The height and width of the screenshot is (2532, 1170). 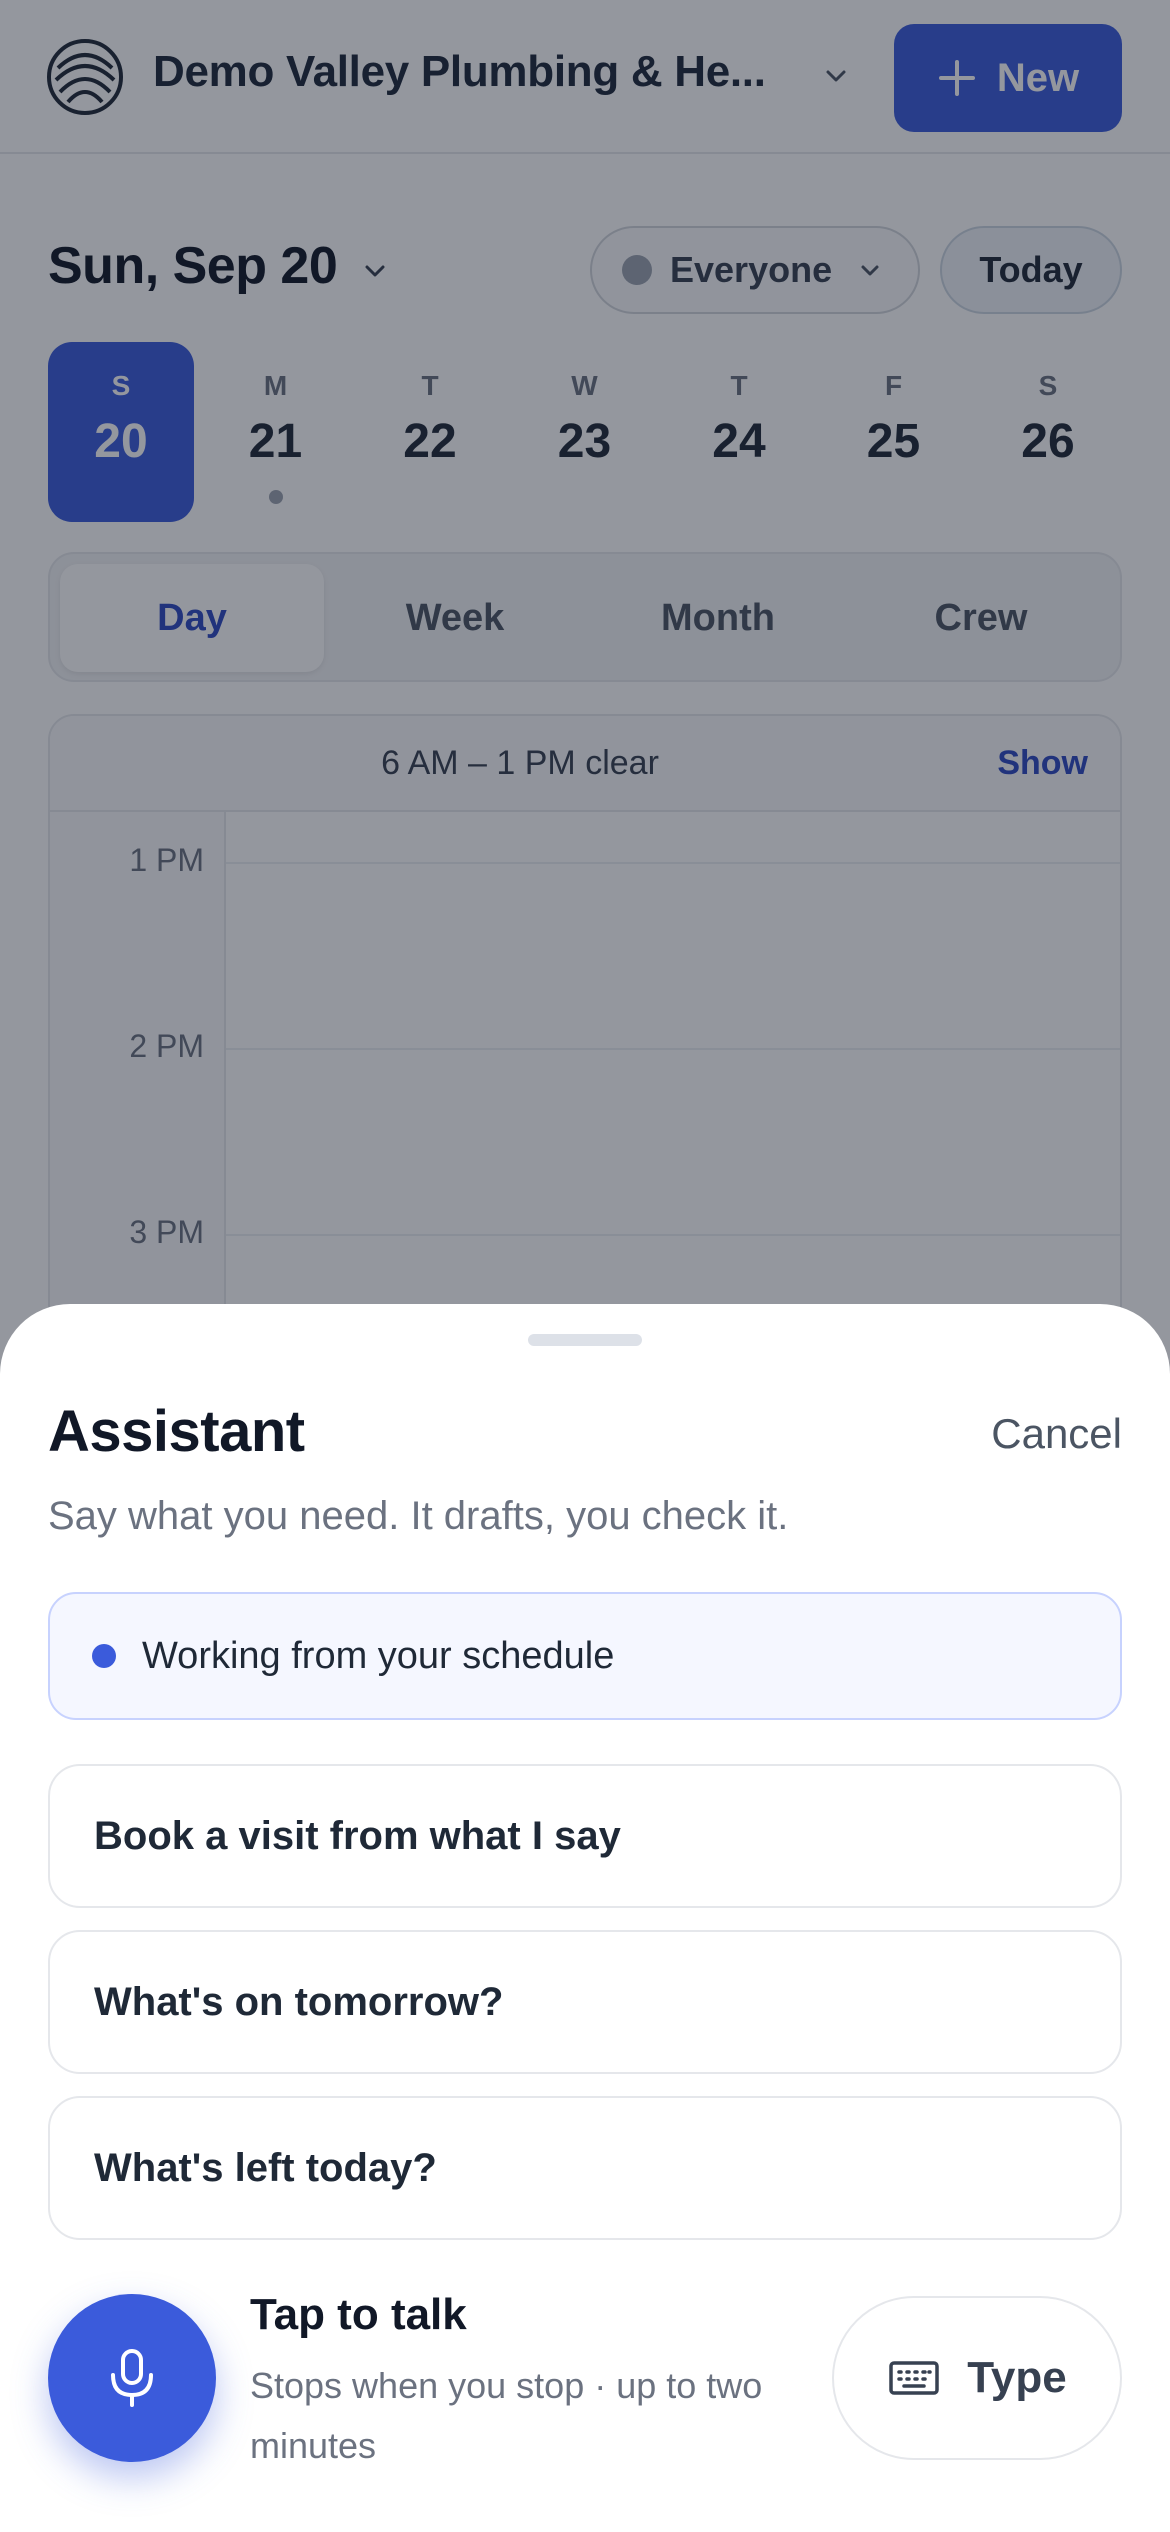 What do you see at coordinates (585, 2002) in the screenshot?
I see `suggestion-tomorrow: What's on tomorrow?` at bounding box center [585, 2002].